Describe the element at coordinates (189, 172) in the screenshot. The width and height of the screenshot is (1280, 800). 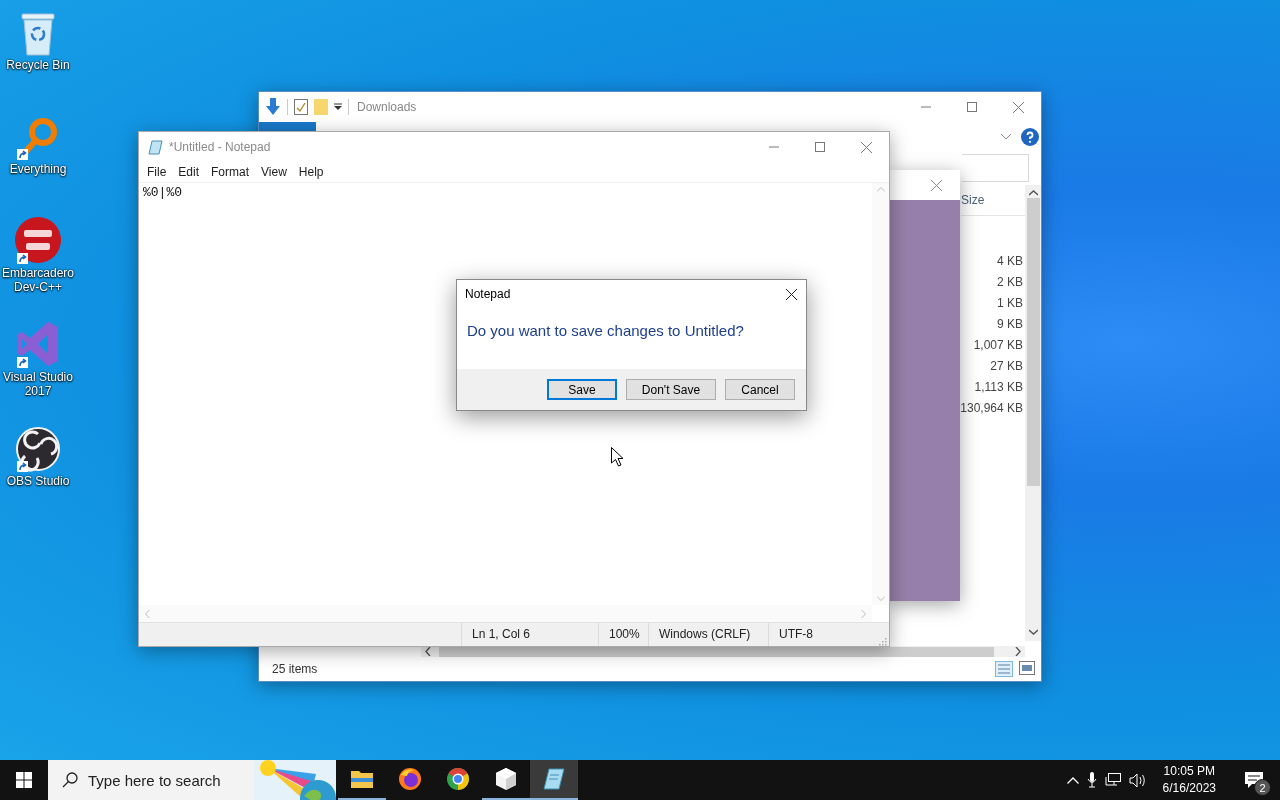
I see `menu-item: Edit` at that location.